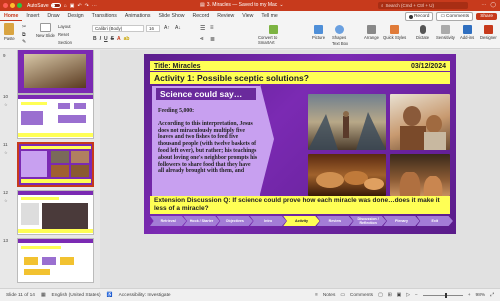  Describe the element at coordinates (467, 32) in the screenshot. I see `add-ins-button: Add-ins` at that location.